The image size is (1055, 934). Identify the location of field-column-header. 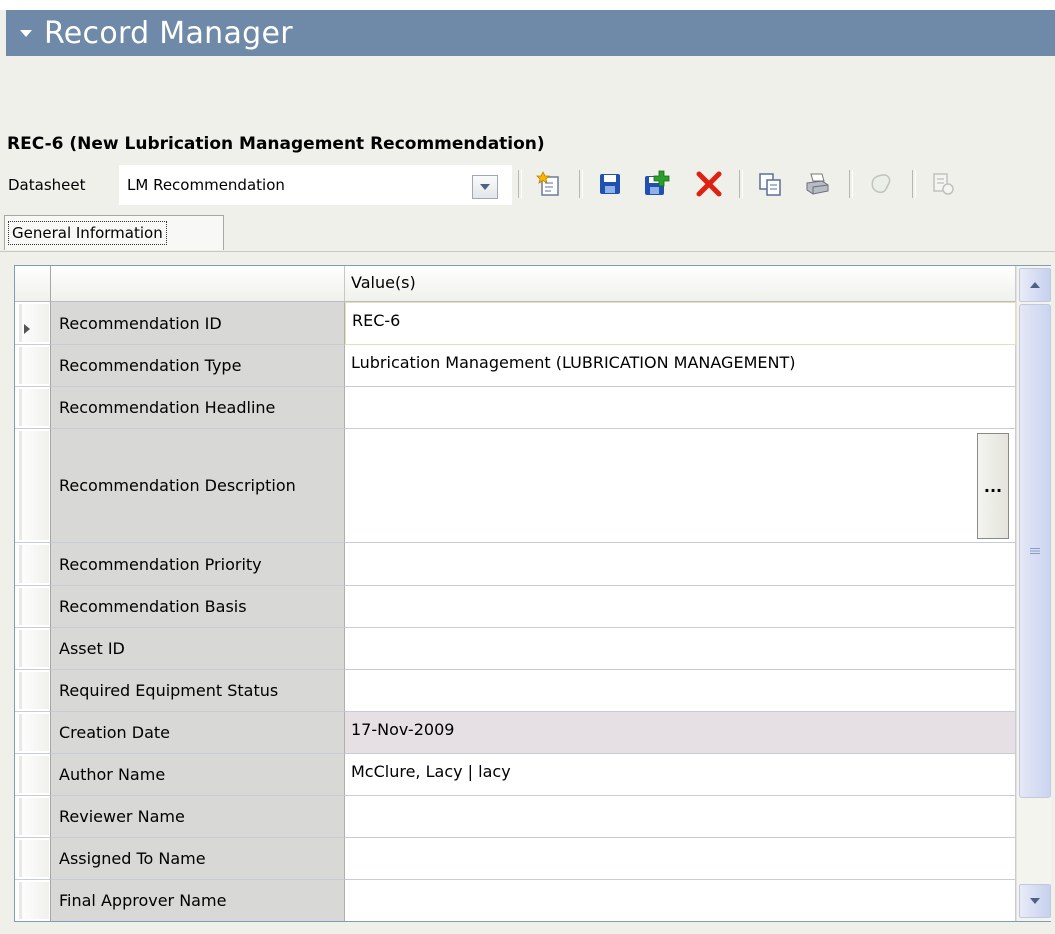
(198, 284).